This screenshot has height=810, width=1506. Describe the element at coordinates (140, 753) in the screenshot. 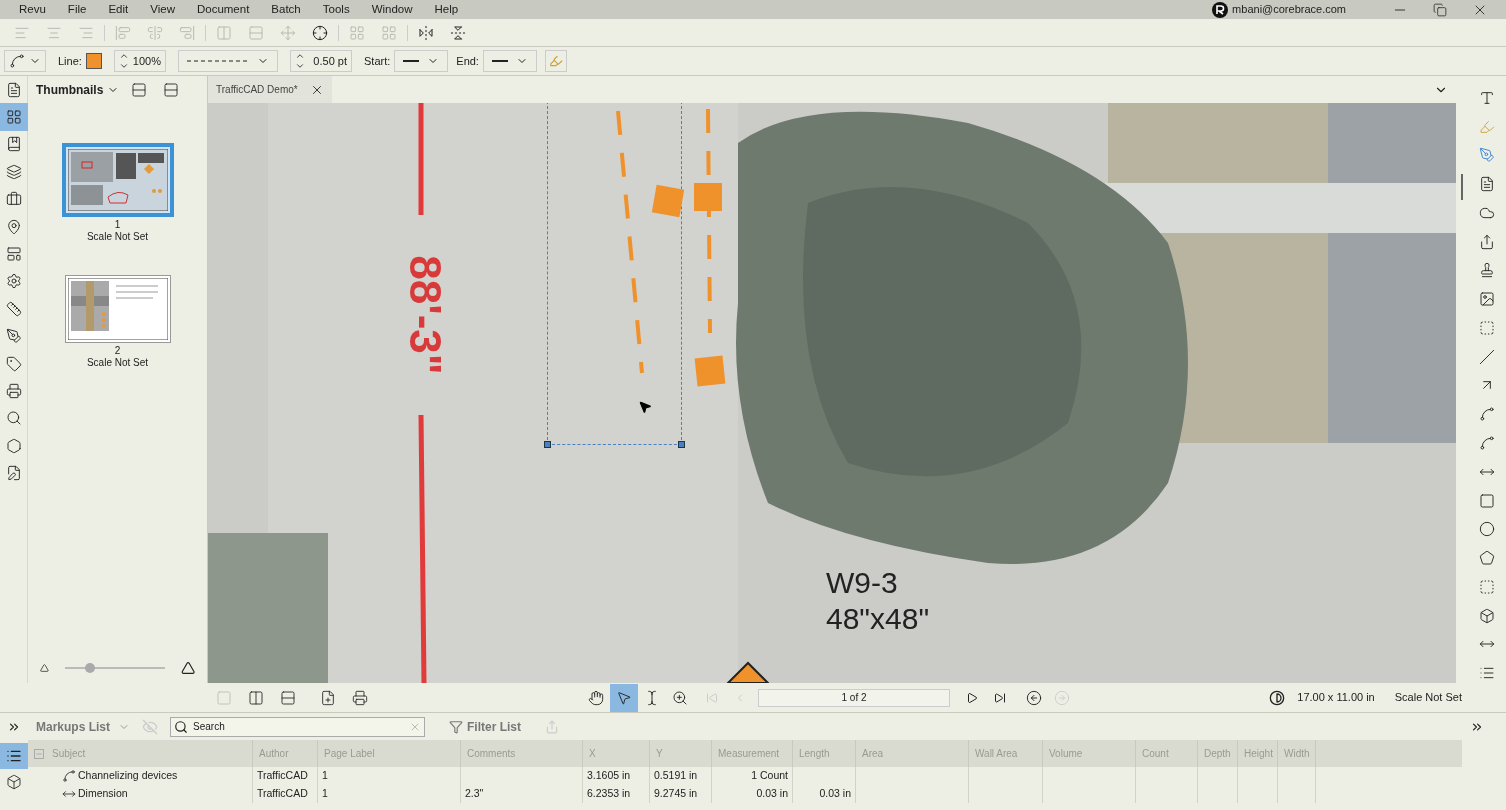

I see `column-header: Subject` at that location.